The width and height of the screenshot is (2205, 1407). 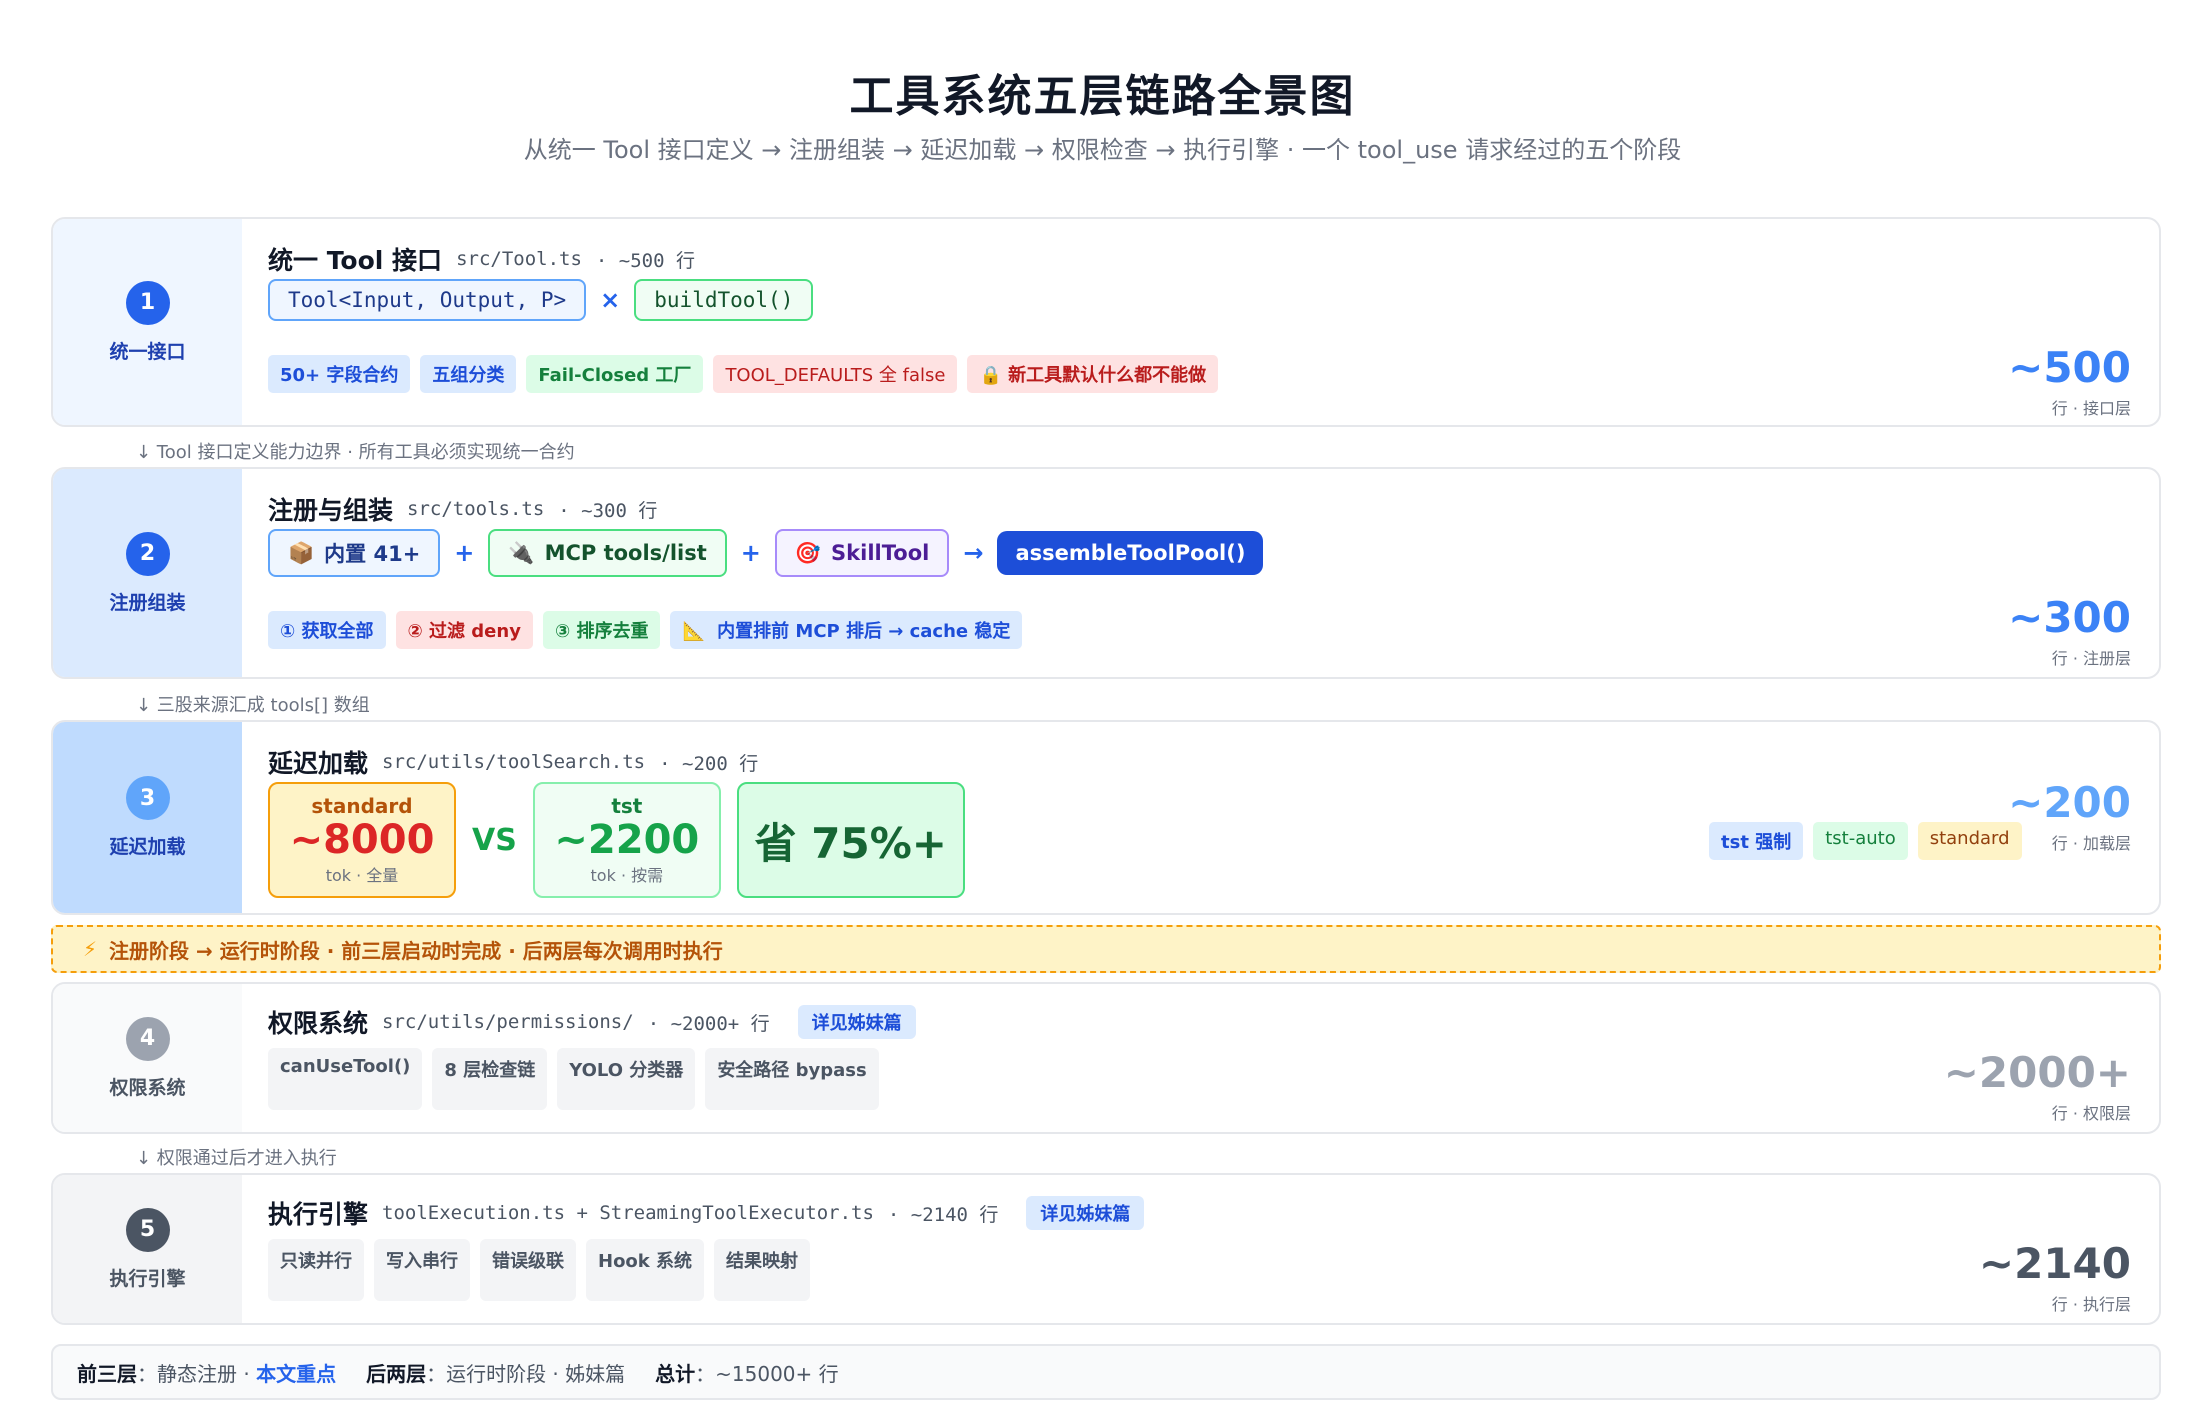 I want to click on tag-cache-stable: 📐 内置排前 MCP 排后 → cache 稳定, so click(x=846, y=630).